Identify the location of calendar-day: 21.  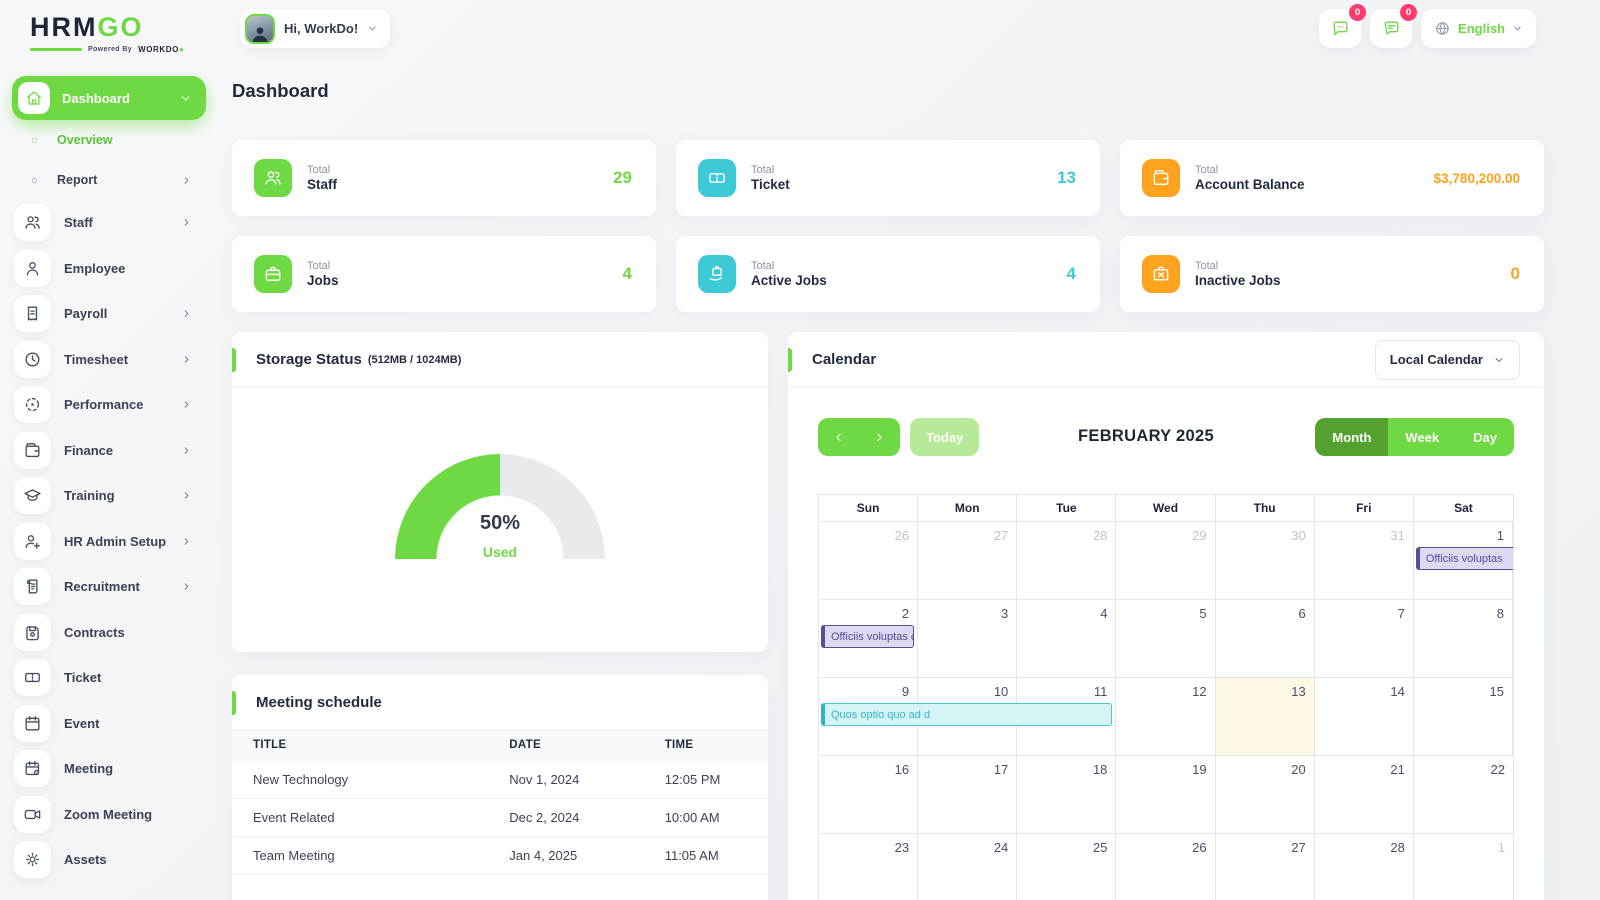
(1364, 794).